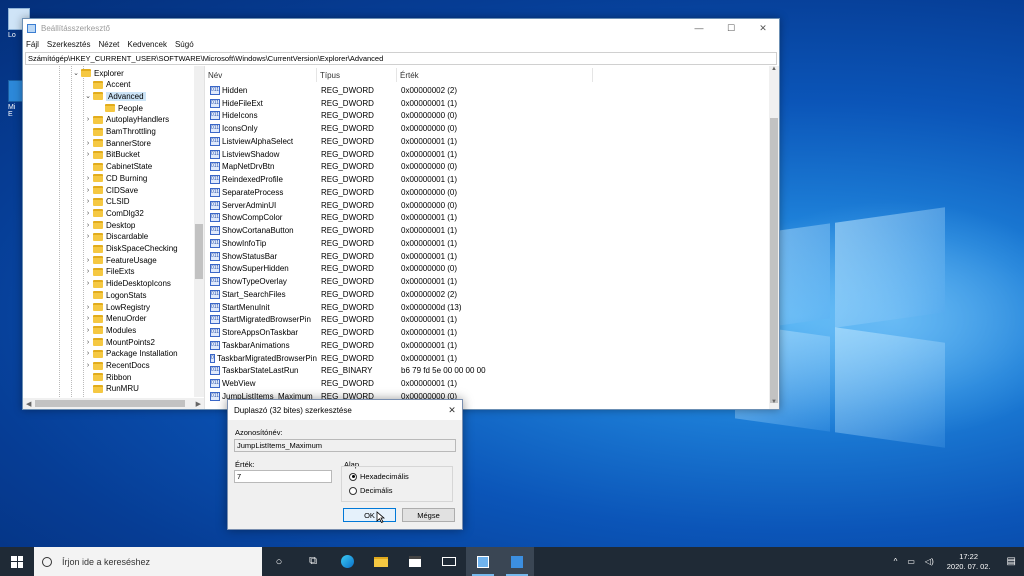  What do you see at coordinates (449, 561) in the screenshot?
I see `mail-icon` at bounding box center [449, 561].